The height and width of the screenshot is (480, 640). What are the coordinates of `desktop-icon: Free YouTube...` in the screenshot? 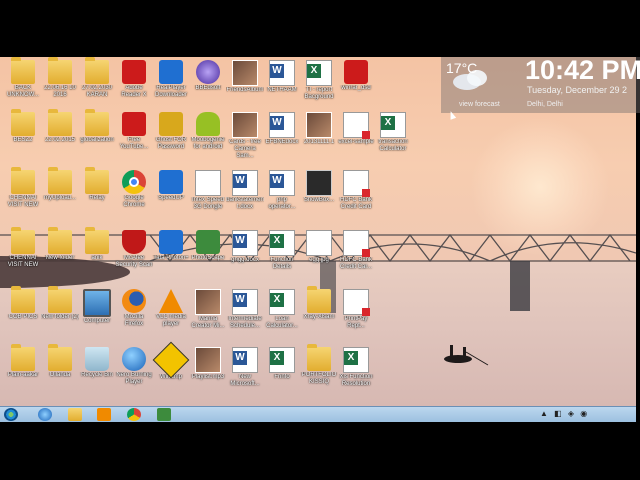 It's located at (134, 136).